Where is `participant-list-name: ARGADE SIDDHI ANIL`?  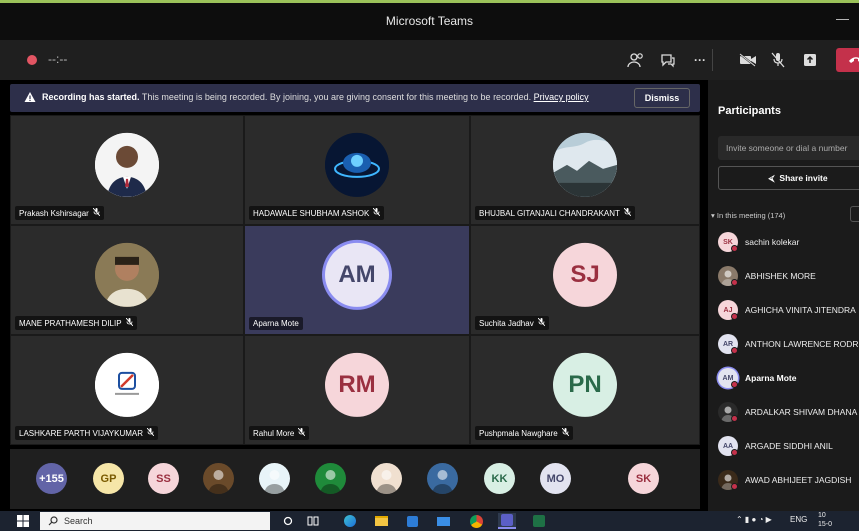
participant-list-name: ARGADE SIDDHI ANIL is located at coordinates (789, 446).